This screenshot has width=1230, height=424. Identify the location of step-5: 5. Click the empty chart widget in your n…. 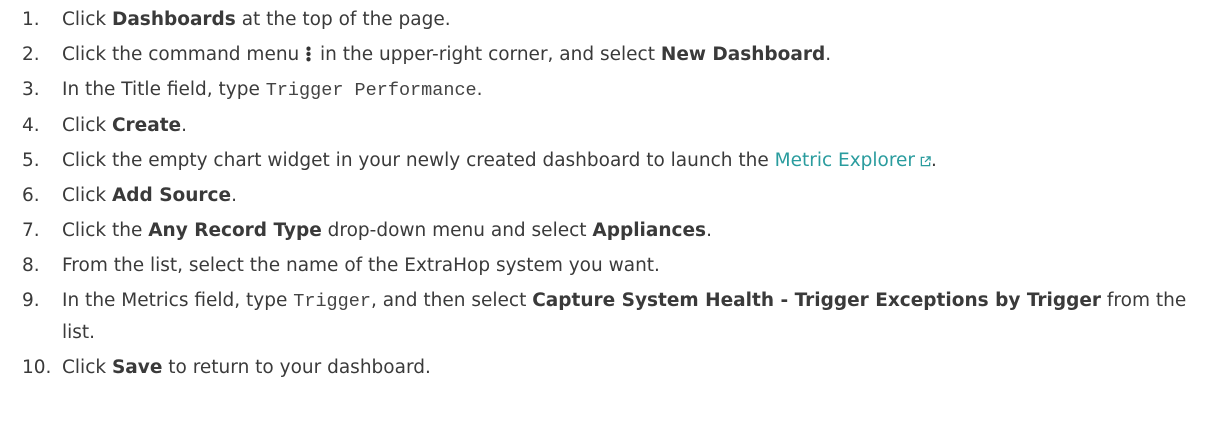
(615, 160).